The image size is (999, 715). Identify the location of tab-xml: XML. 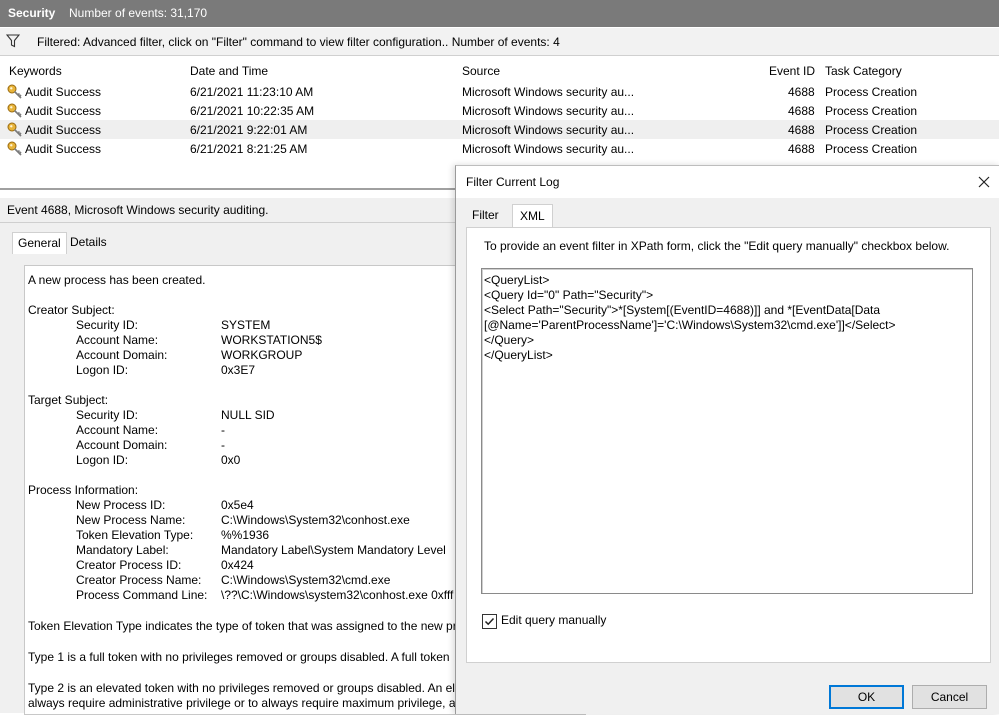
(532, 216).